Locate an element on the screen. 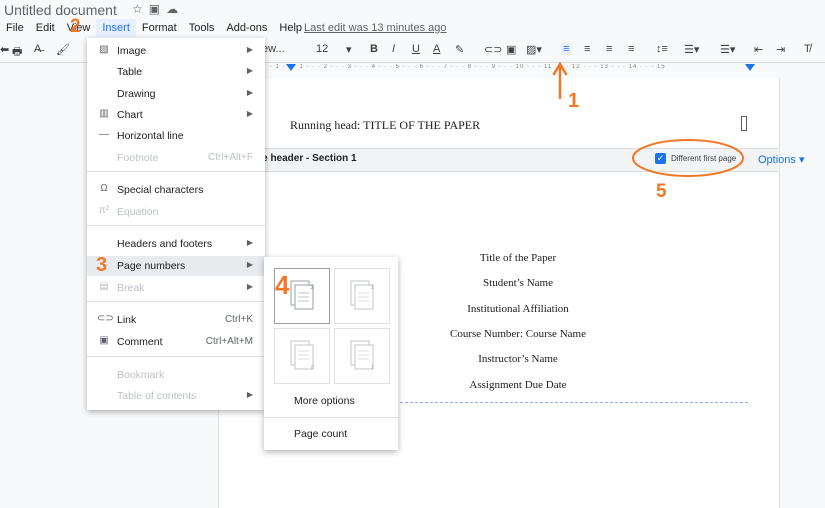 Image resolution: width=825 pixels, height=508 pixels. highlight-icon: ✎ is located at coordinates (459, 49).